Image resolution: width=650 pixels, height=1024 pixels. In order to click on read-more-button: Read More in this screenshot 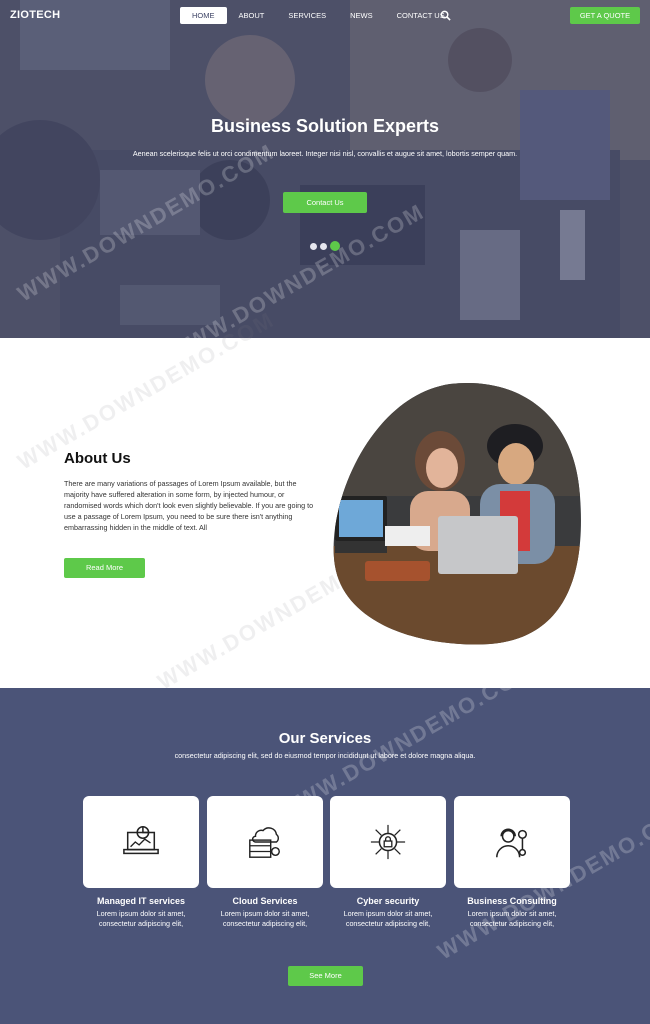, I will do `click(104, 568)`.